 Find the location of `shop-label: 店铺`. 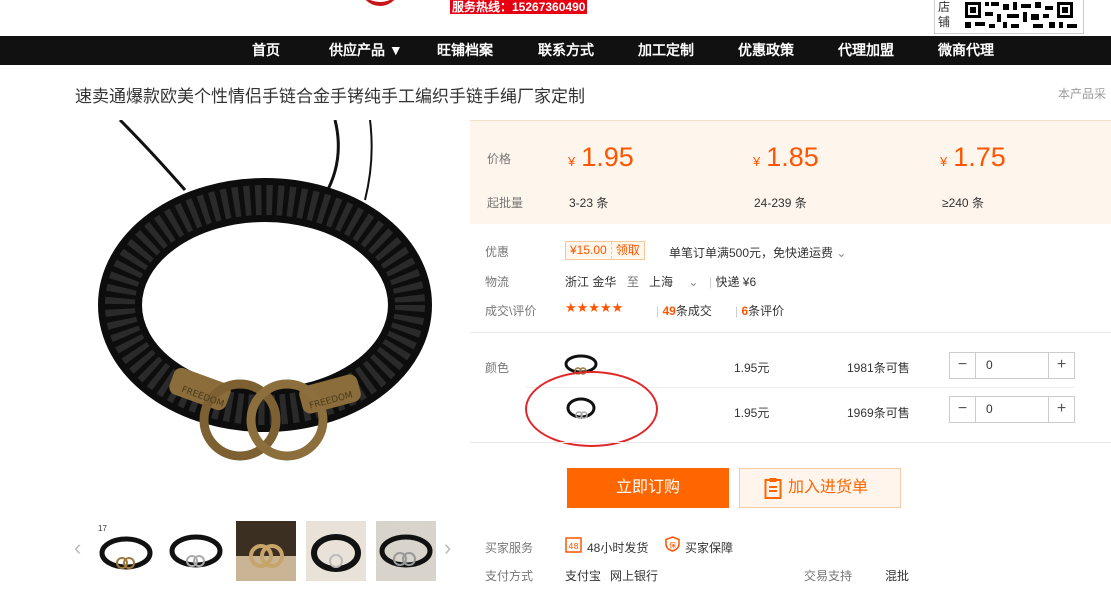

shop-label: 店铺 is located at coordinates (944, 14).